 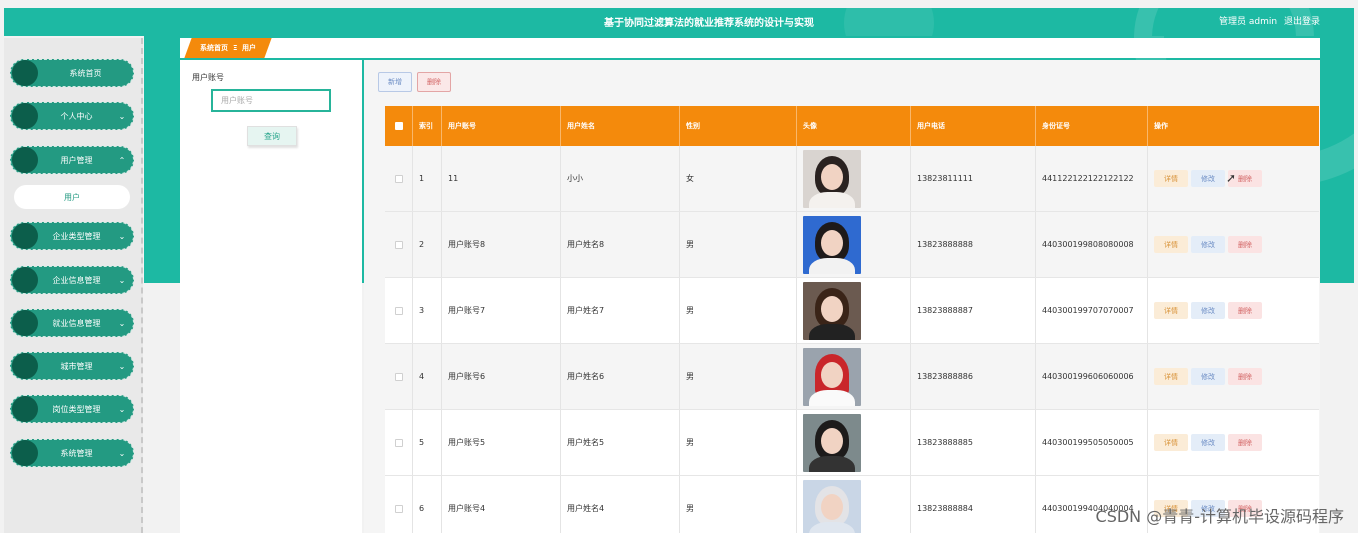 What do you see at coordinates (72, 116) in the screenshot?
I see `sidebar-item-personal-center: 个人中心 ⌄` at bounding box center [72, 116].